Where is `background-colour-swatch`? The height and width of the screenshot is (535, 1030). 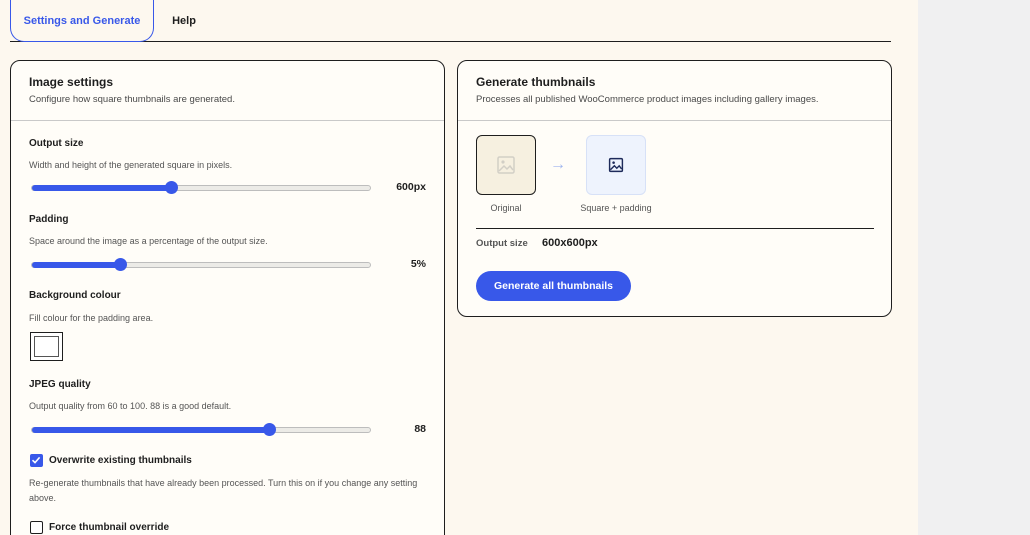 background-colour-swatch is located at coordinates (46, 346).